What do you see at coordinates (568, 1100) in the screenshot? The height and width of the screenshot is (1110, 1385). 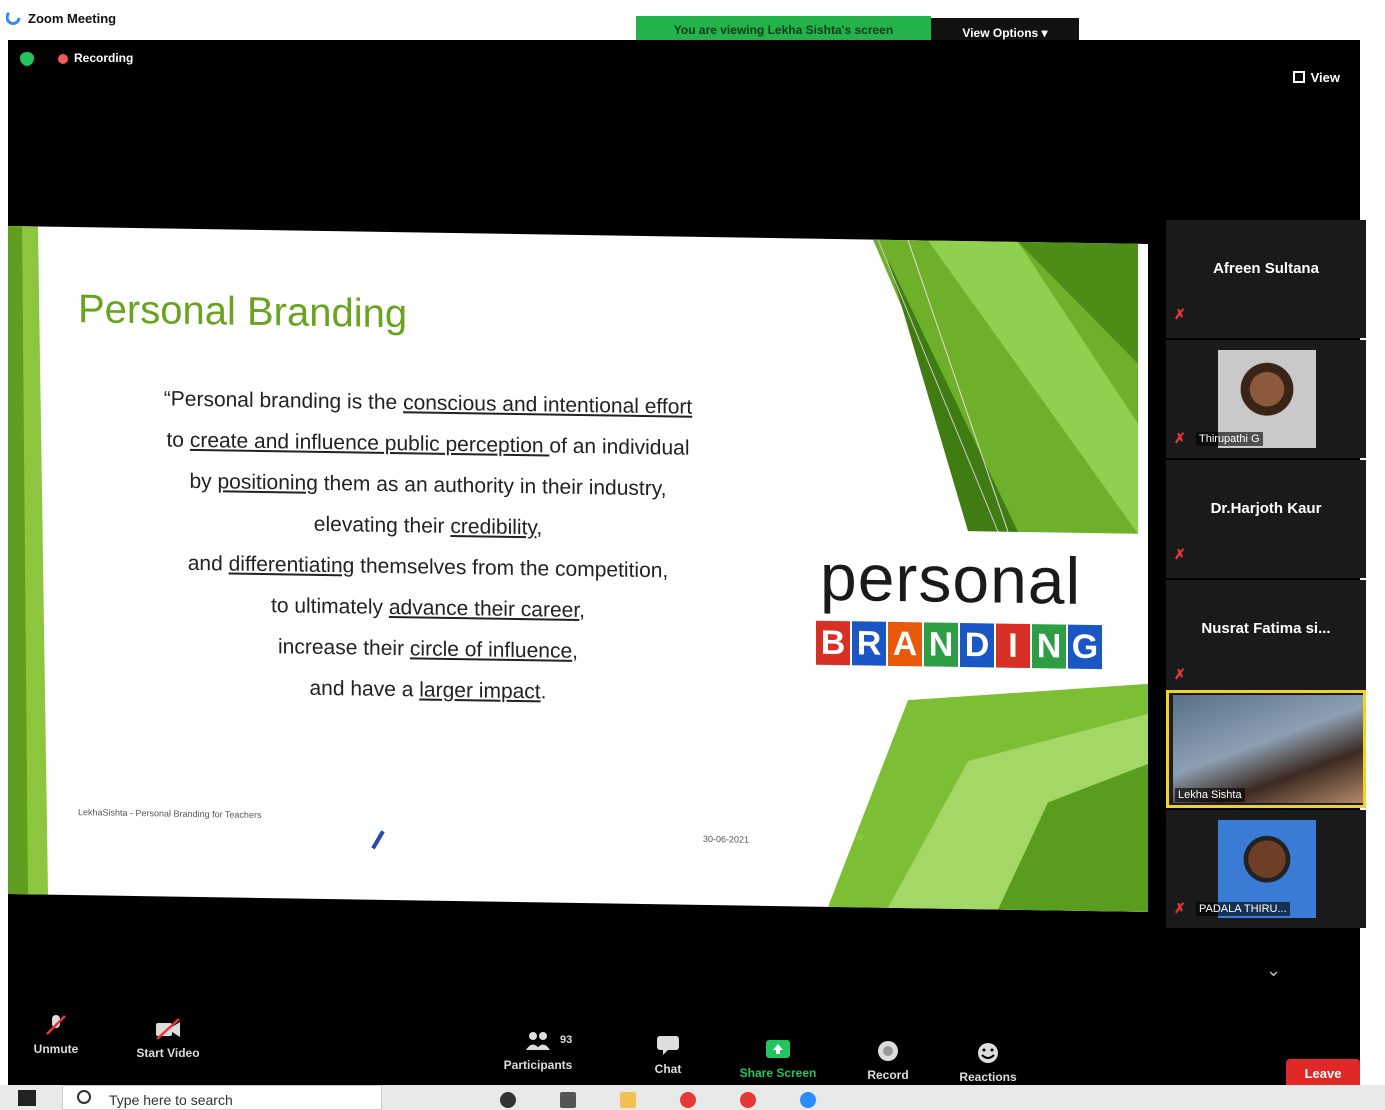 I see `task-view-icon` at bounding box center [568, 1100].